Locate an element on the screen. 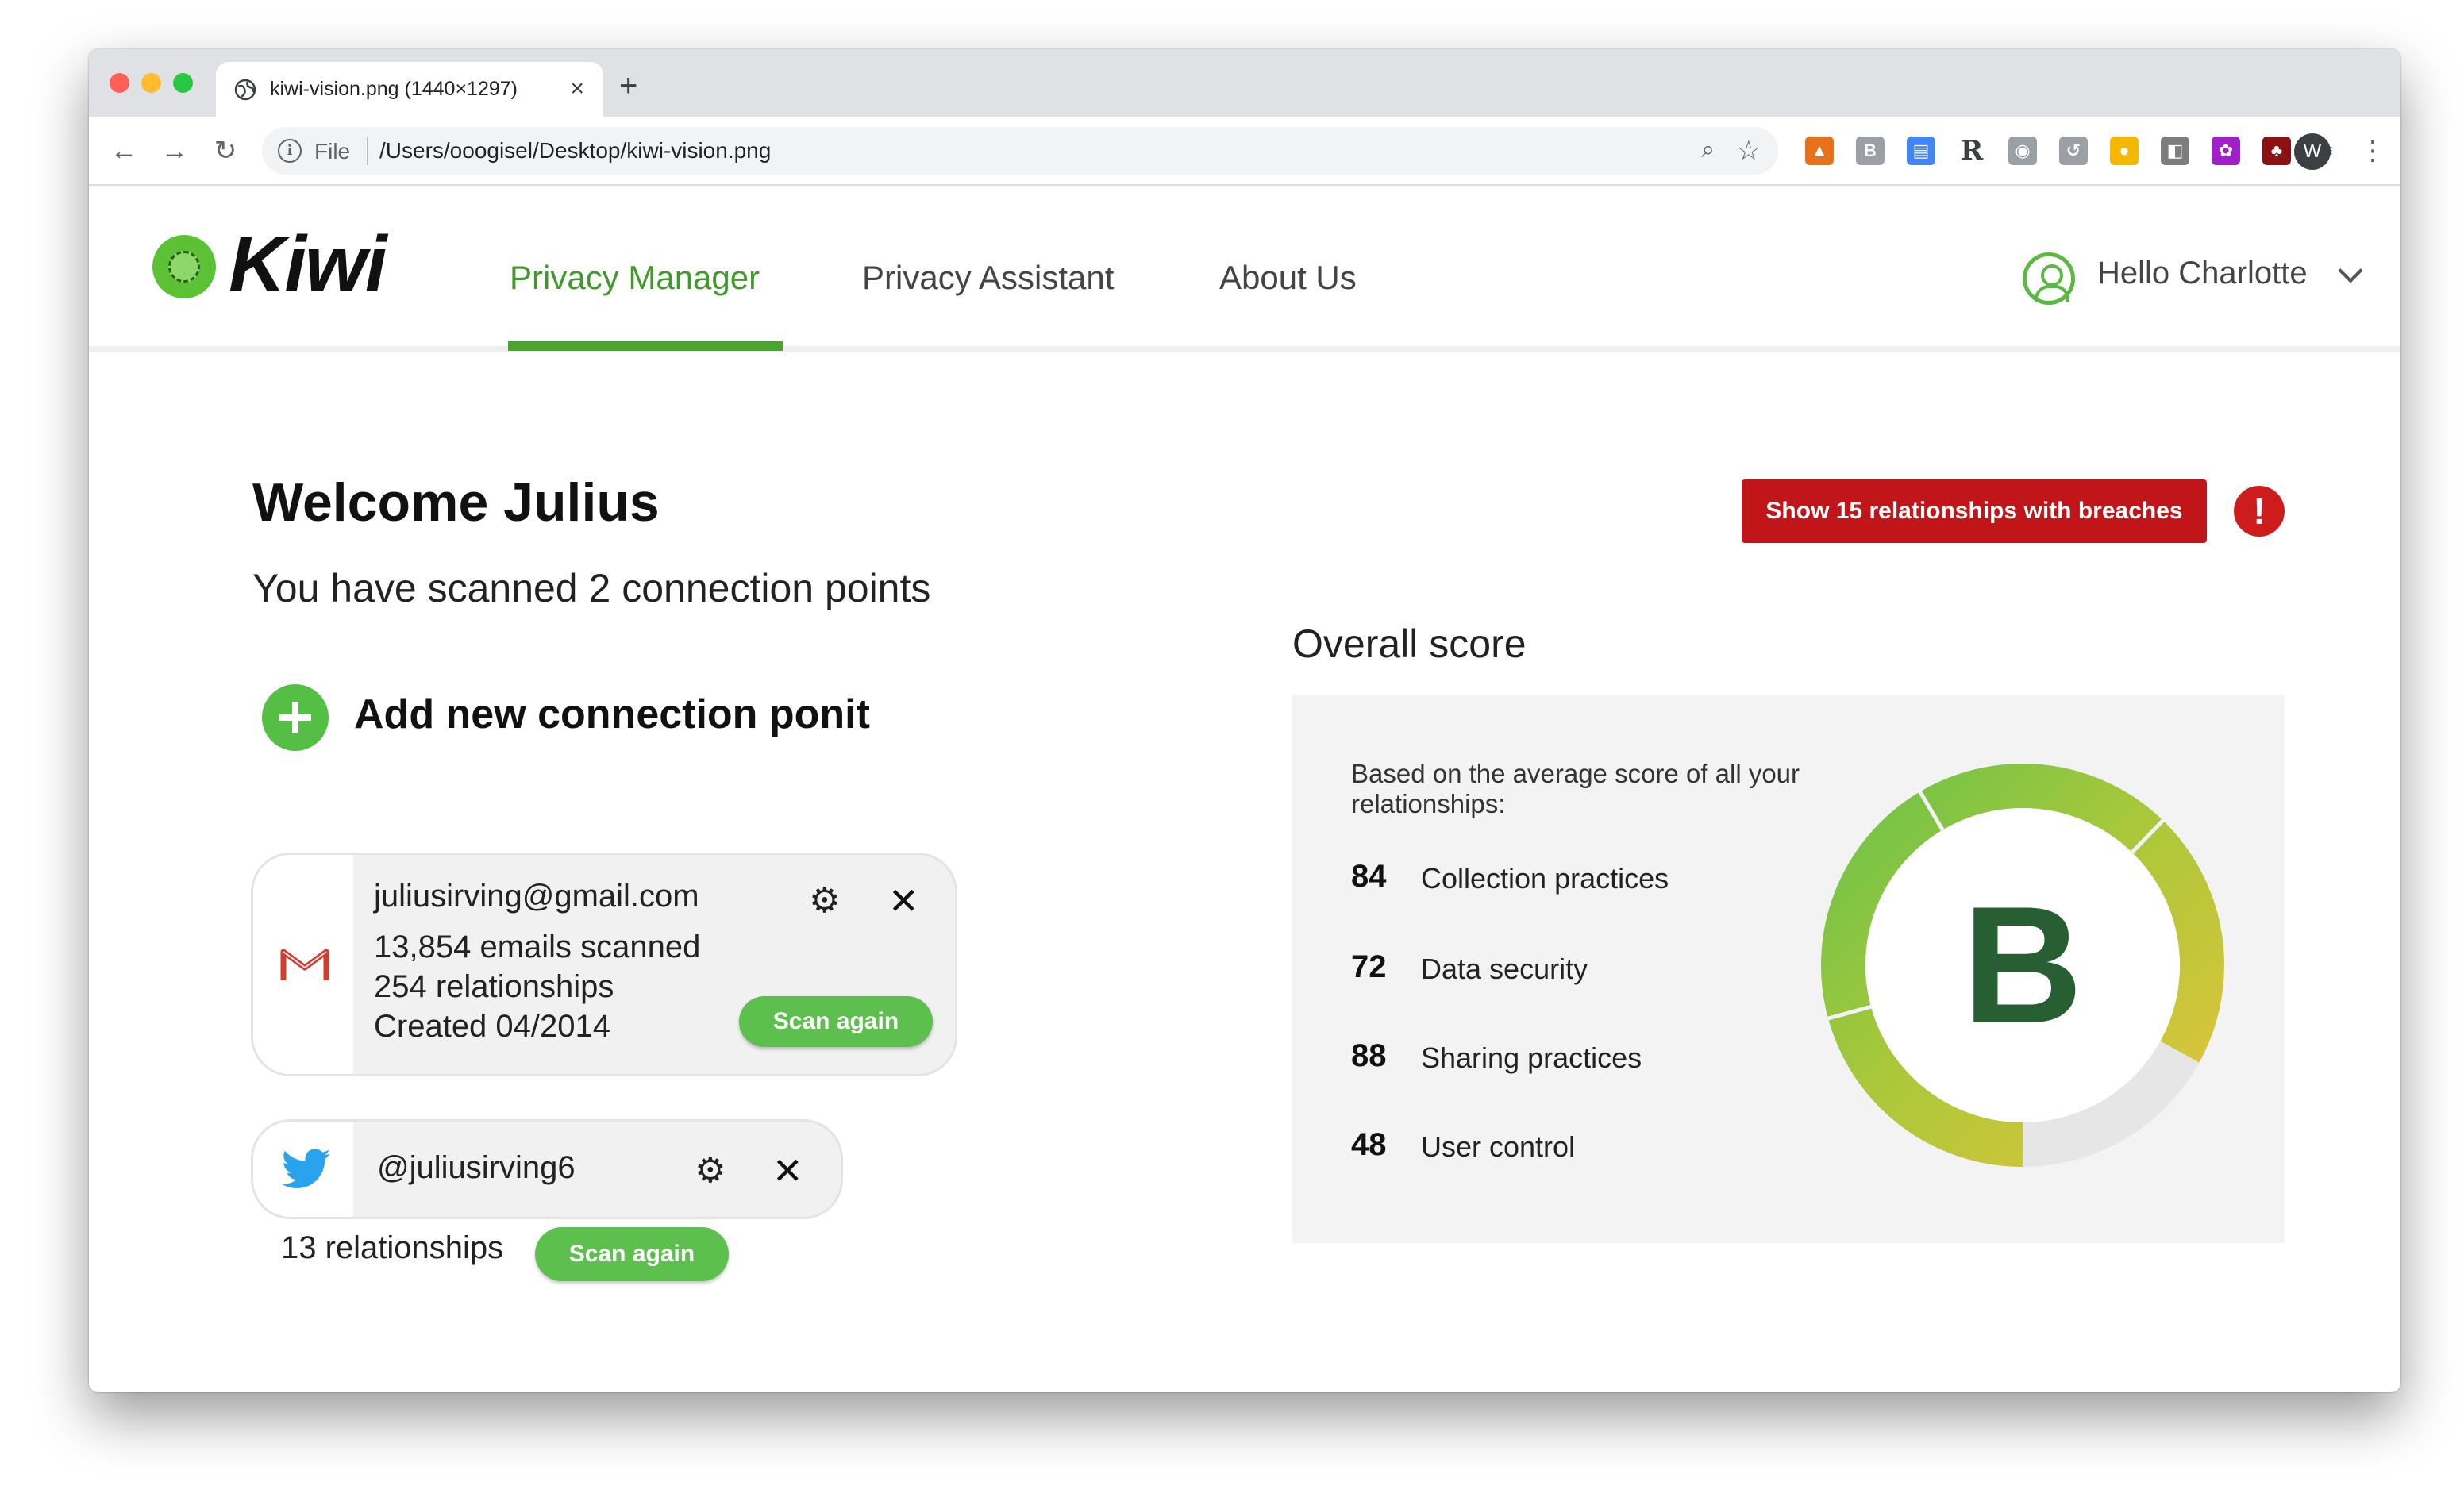  browser-tab: kiwi-vision.png (1440×1297) × is located at coordinates (409, 89).